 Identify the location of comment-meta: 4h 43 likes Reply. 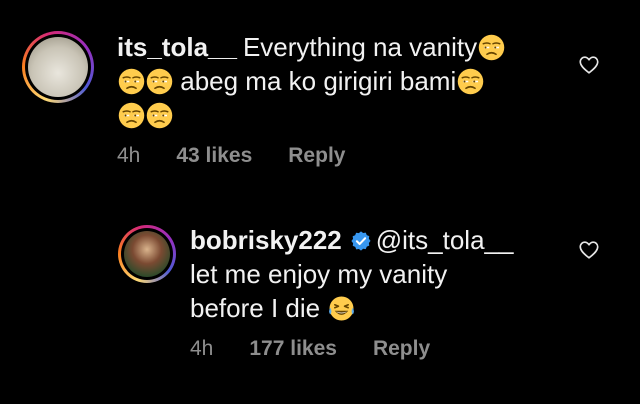
(337, 156).